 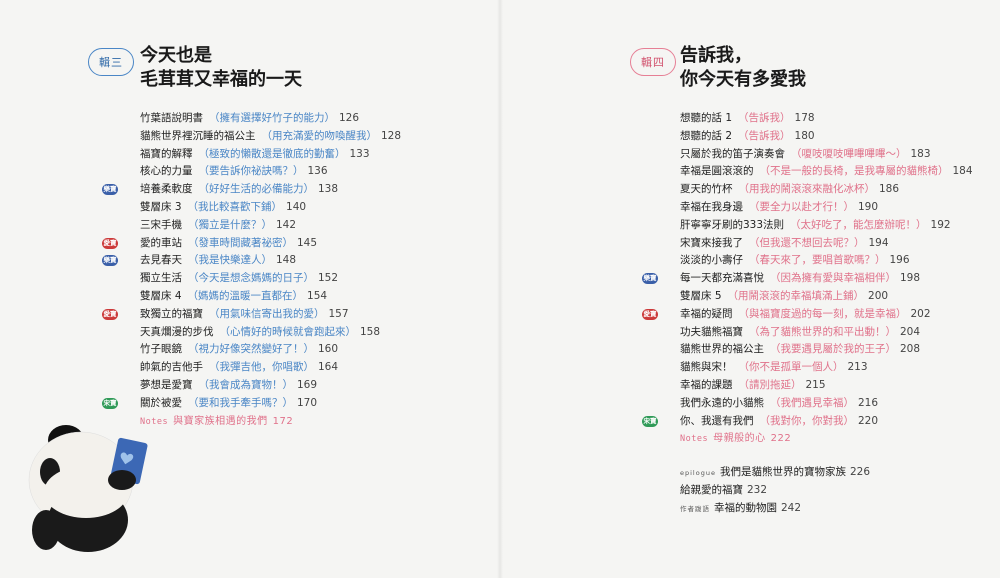 What do you see at coordinates (849, 153) in the screenshot?
I see `toc-item-subtitle: （嗄吱嗄吱嗶嗶嗶嗶～）` at bounding box center [849, 153].